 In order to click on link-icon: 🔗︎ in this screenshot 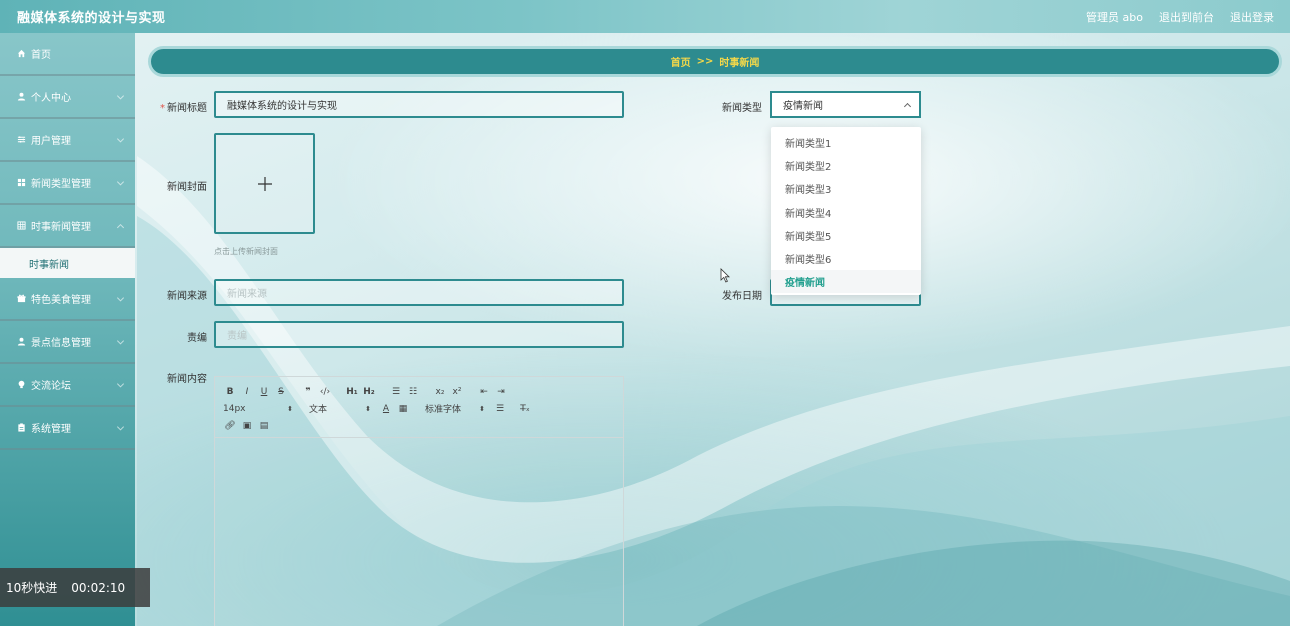, I will do `click(230, 426)`.